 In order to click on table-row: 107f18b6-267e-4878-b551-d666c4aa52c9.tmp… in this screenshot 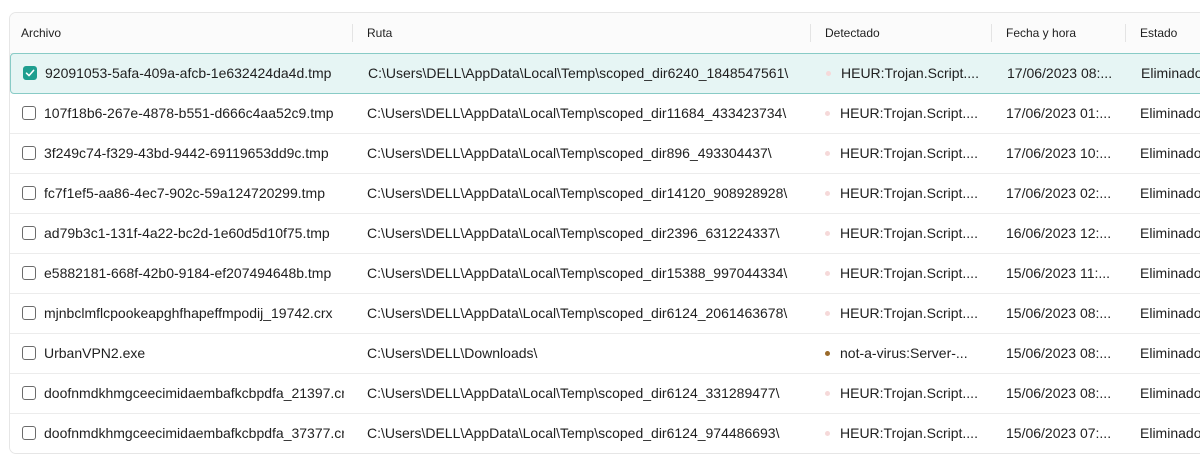, I will do `click(605, 114)`.